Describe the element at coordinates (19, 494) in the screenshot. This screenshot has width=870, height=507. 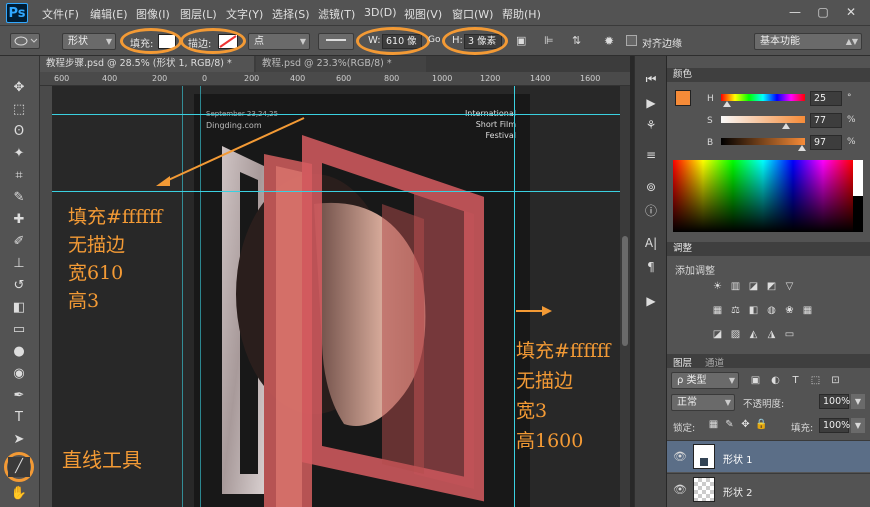
I see `hand-tool-icon: ✋` at that location.